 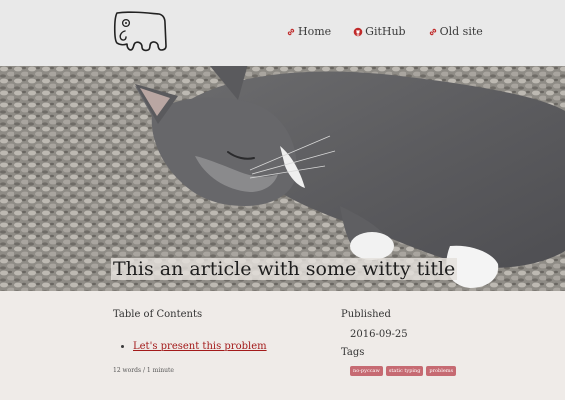 I want to click on toc-link: Let's present this problem, so click(x=200, y=346).